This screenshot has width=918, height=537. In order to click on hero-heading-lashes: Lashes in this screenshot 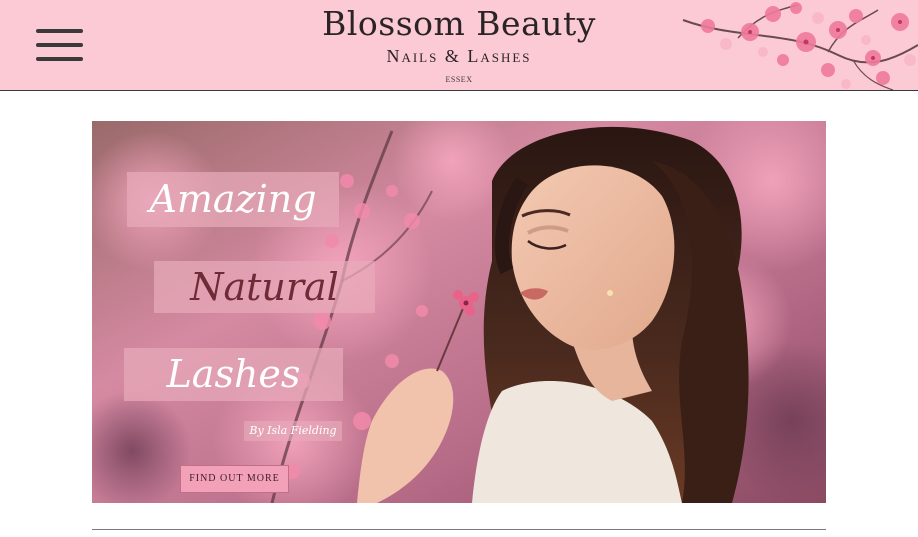, I will do `click(233, 374)`.